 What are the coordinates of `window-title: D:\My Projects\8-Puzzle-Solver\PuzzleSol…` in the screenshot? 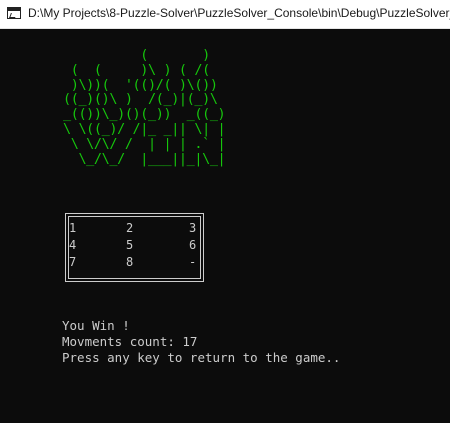 It's located at (239, 13).